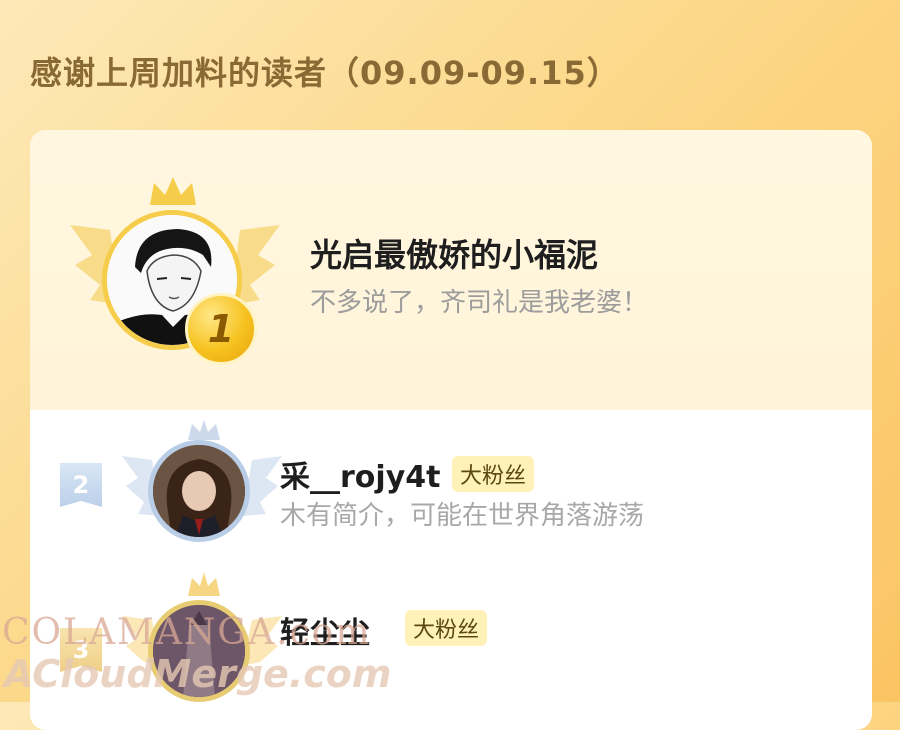 This screenshot has height=730, width=900. Describe the element at coordinates (454, 253) in the screenshot. I see `top-reader-name: 光启最傲娇的小福泥` at that location.